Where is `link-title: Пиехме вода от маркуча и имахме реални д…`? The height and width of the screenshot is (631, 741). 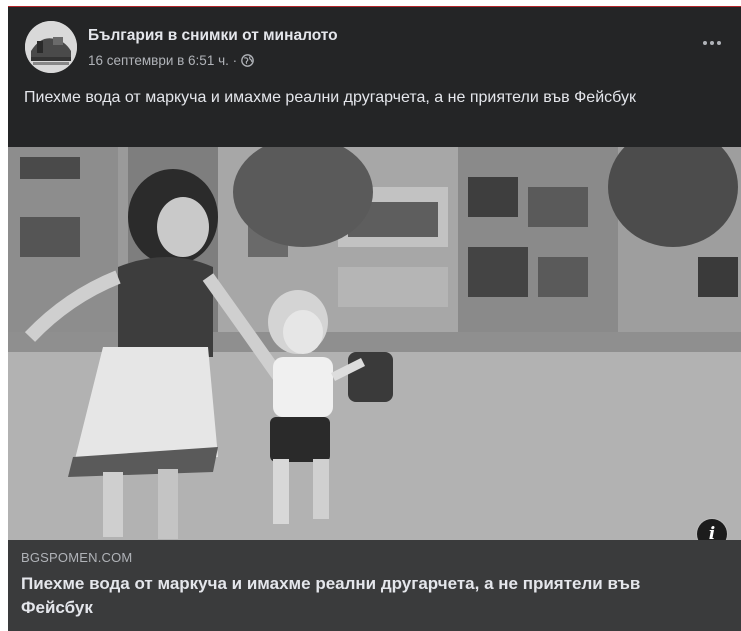 link-title: Пиехме вода от маркуча и имахме реални д… is located at coordinates (351, 596).